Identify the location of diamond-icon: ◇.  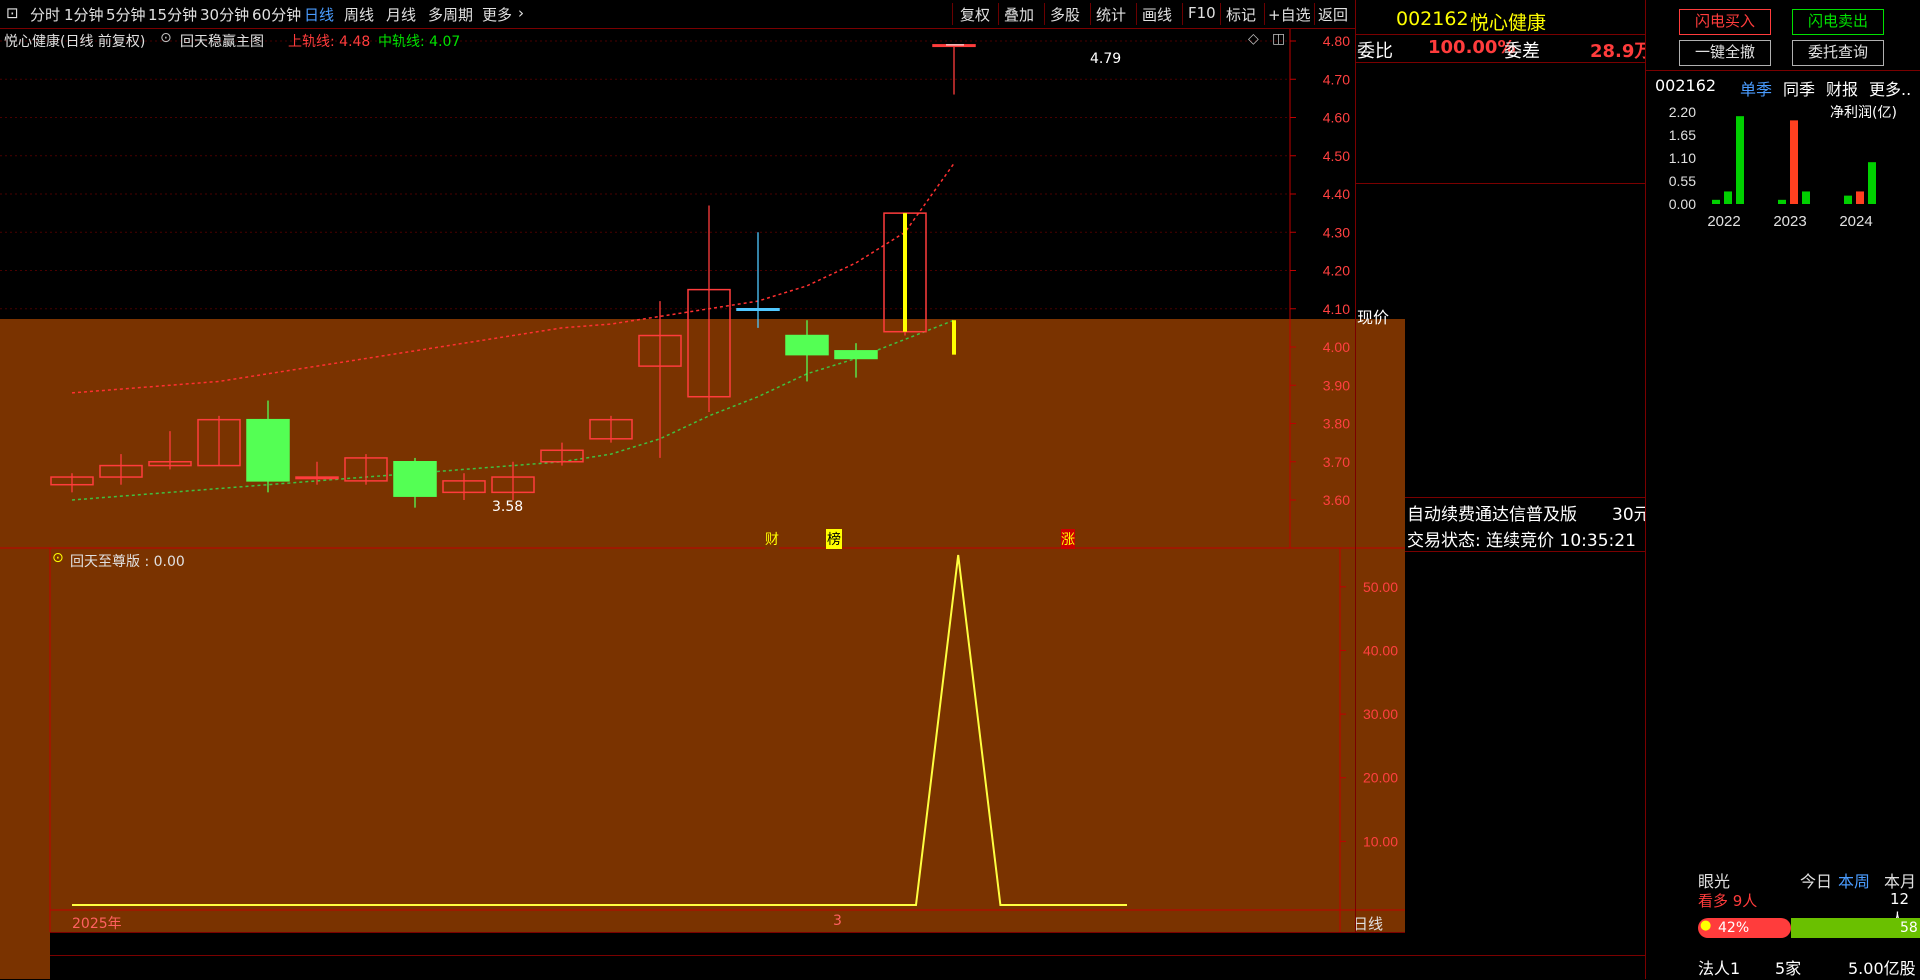
(1253, 39).